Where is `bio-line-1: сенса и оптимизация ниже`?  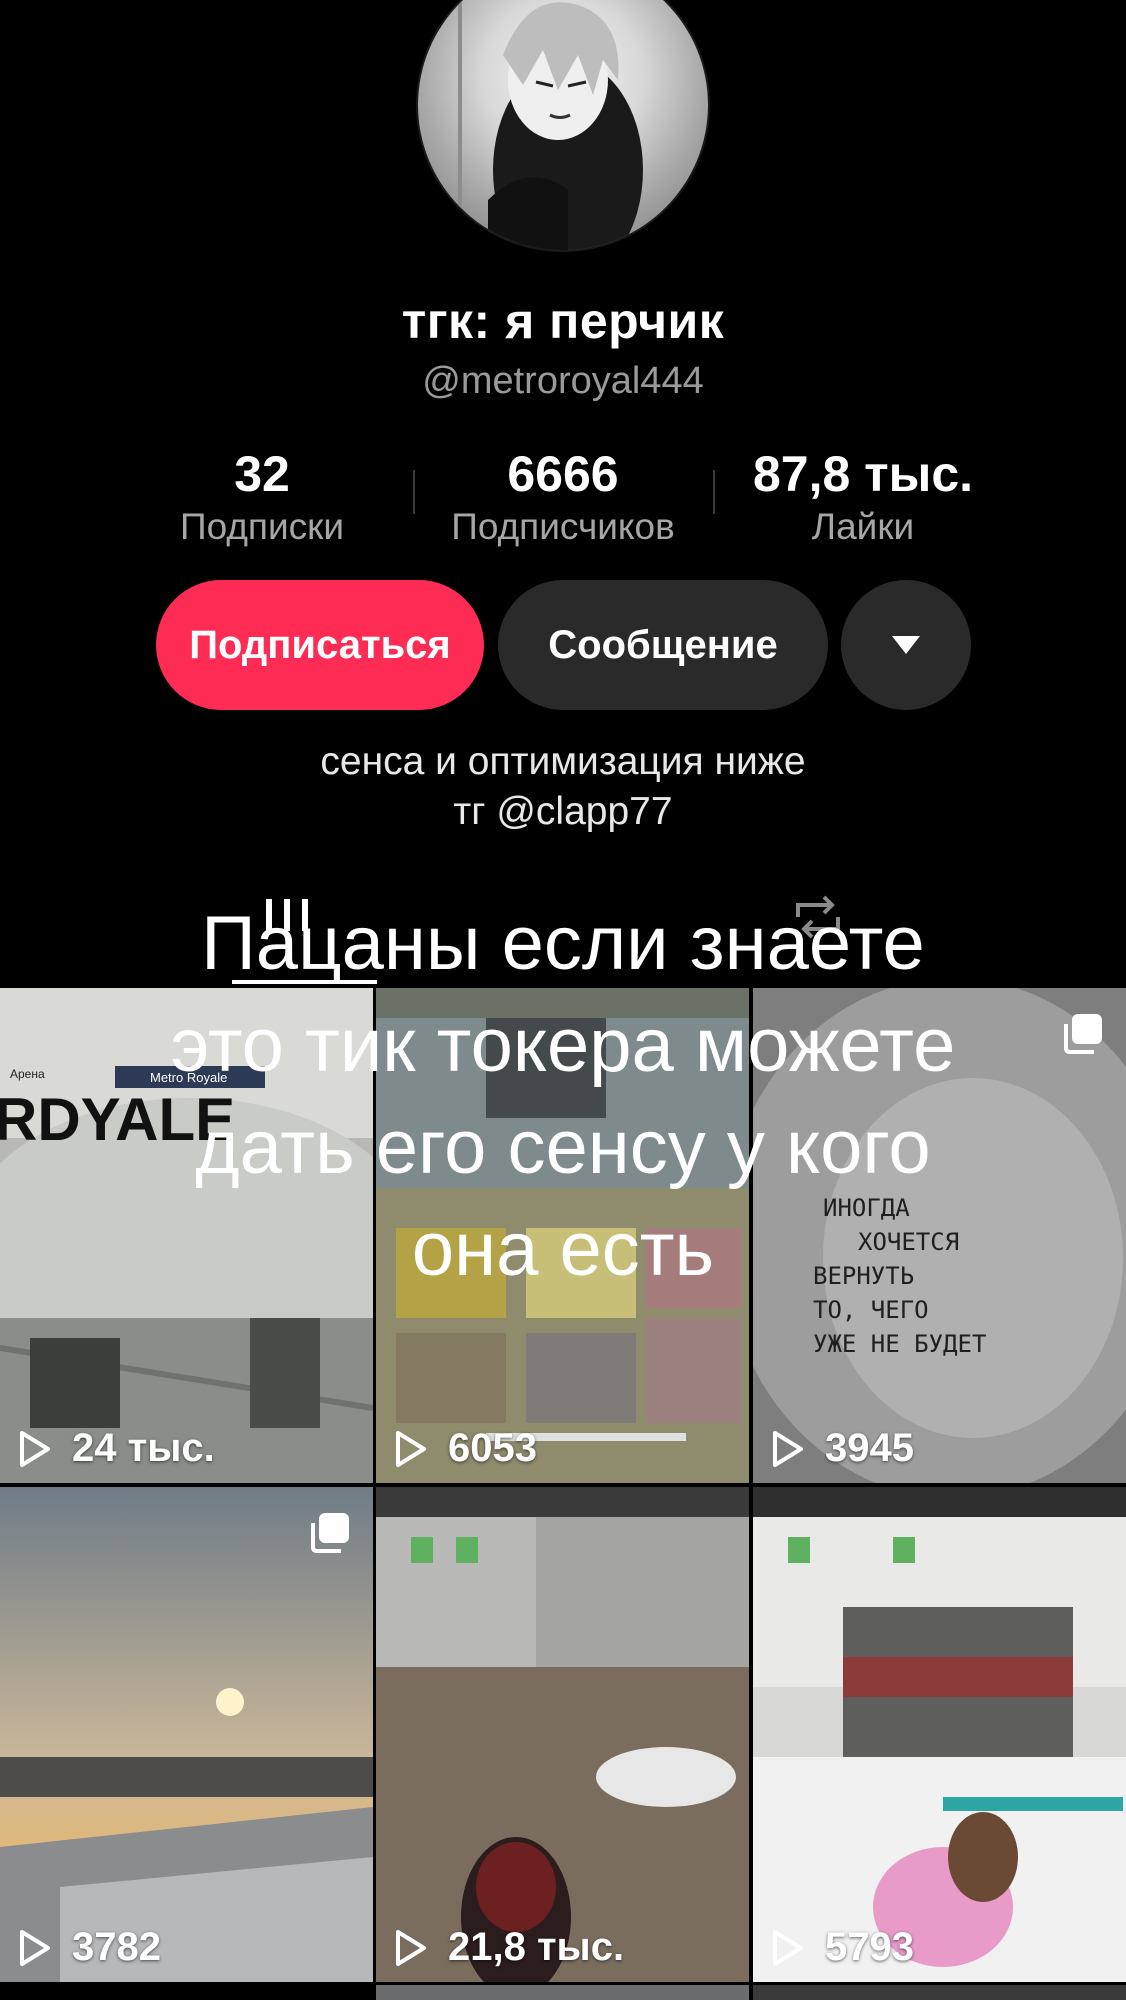 bio-line-1: сенса и оптимизация ниже is located at coordinates (563, 761).